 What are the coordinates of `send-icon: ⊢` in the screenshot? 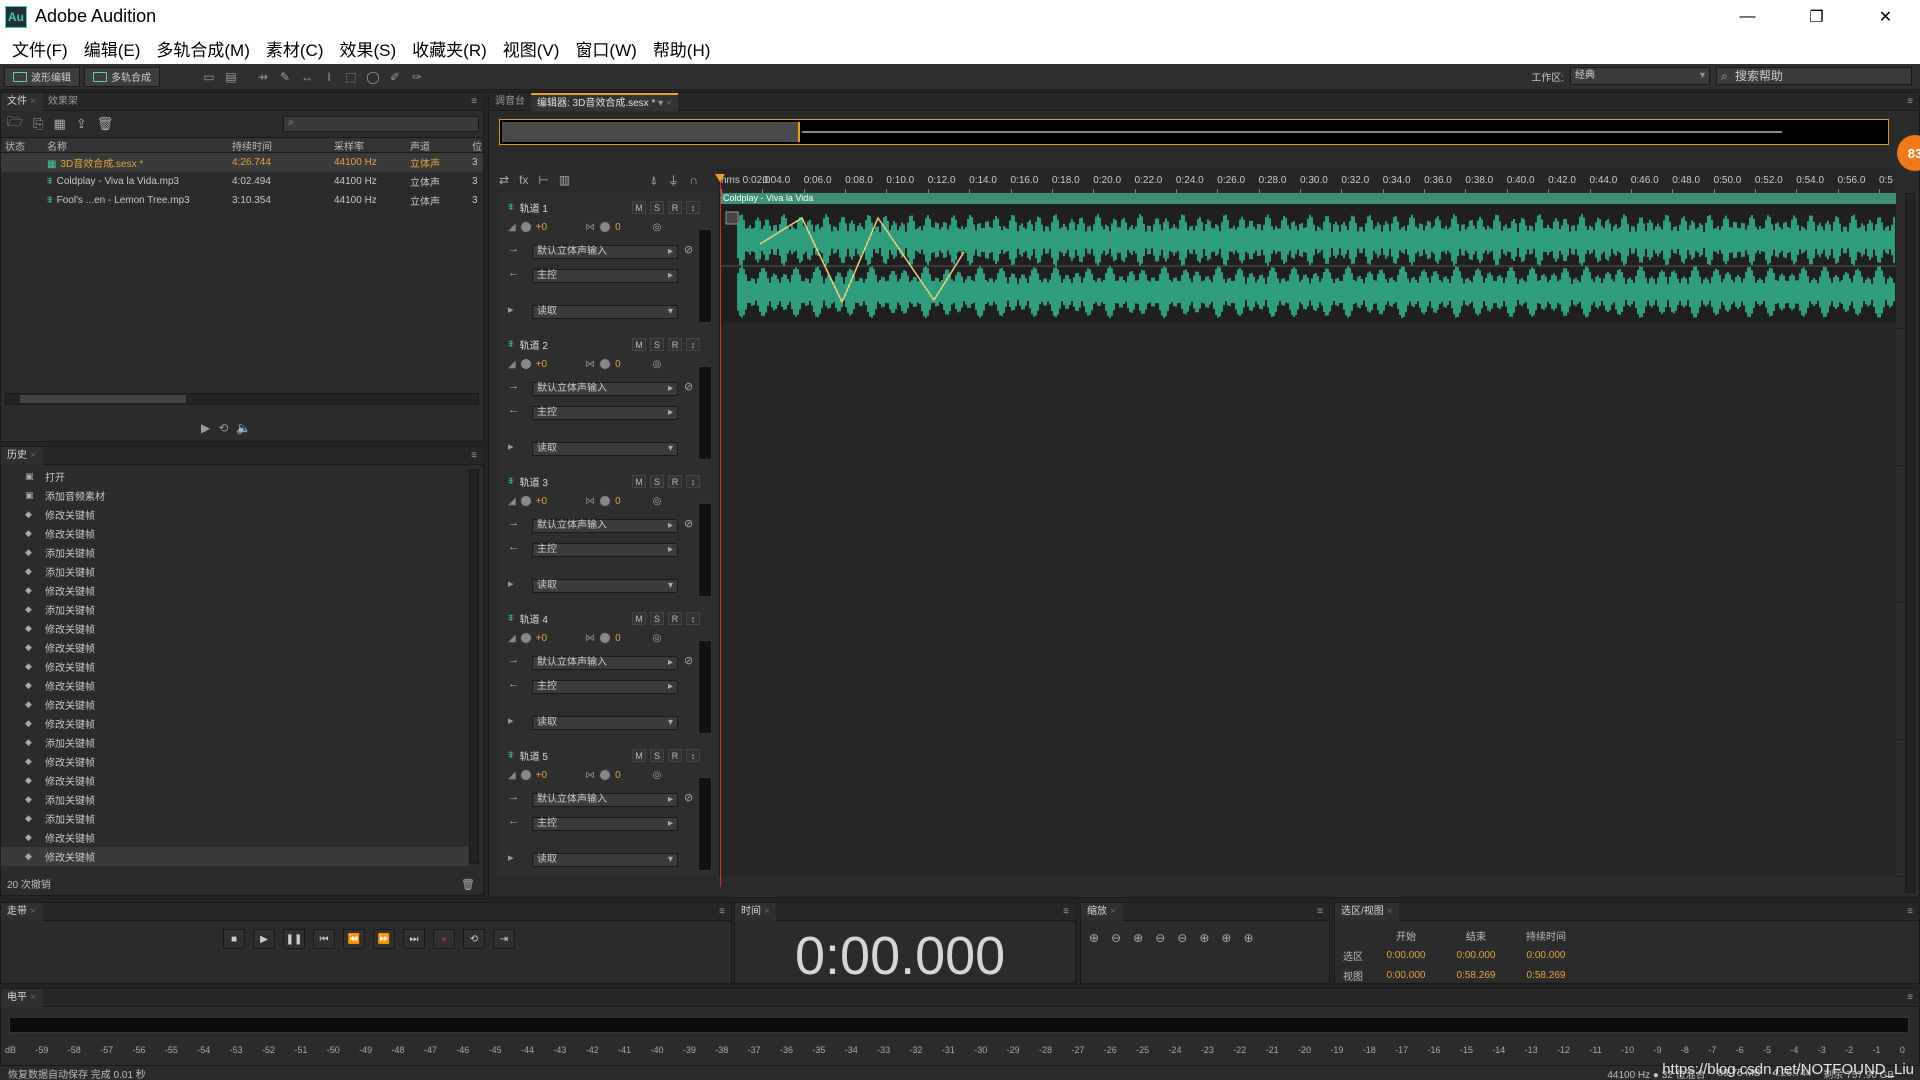 It's located at (543, 180).